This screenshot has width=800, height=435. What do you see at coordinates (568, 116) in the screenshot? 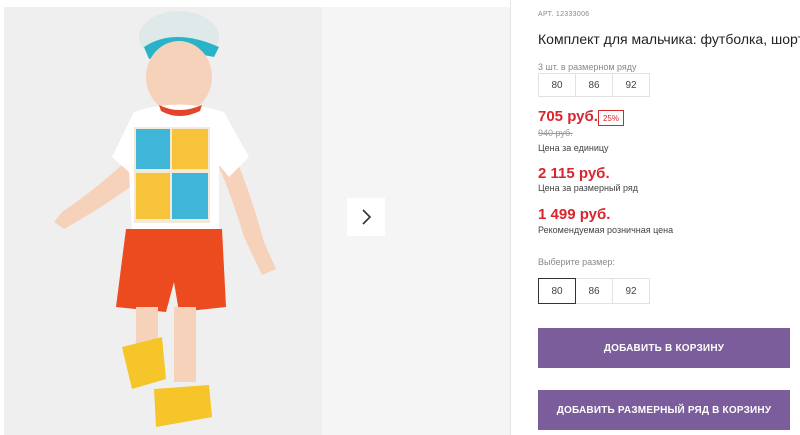
I see `unit-price: 705 руб.` at bounding box center [568, 116].